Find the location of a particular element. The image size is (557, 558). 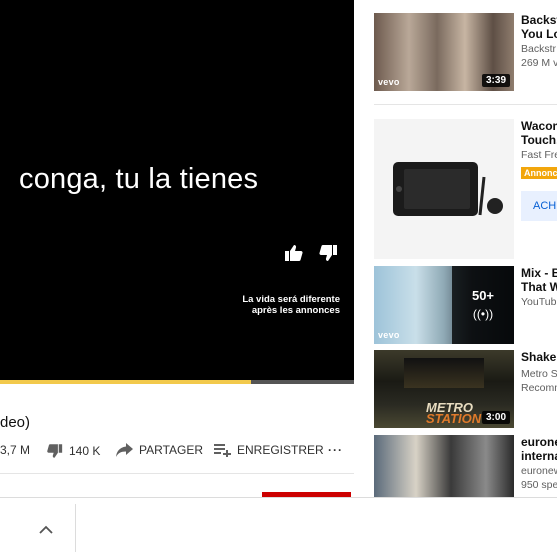

share-label: PARTAGER is located at coordinates (171, 450).